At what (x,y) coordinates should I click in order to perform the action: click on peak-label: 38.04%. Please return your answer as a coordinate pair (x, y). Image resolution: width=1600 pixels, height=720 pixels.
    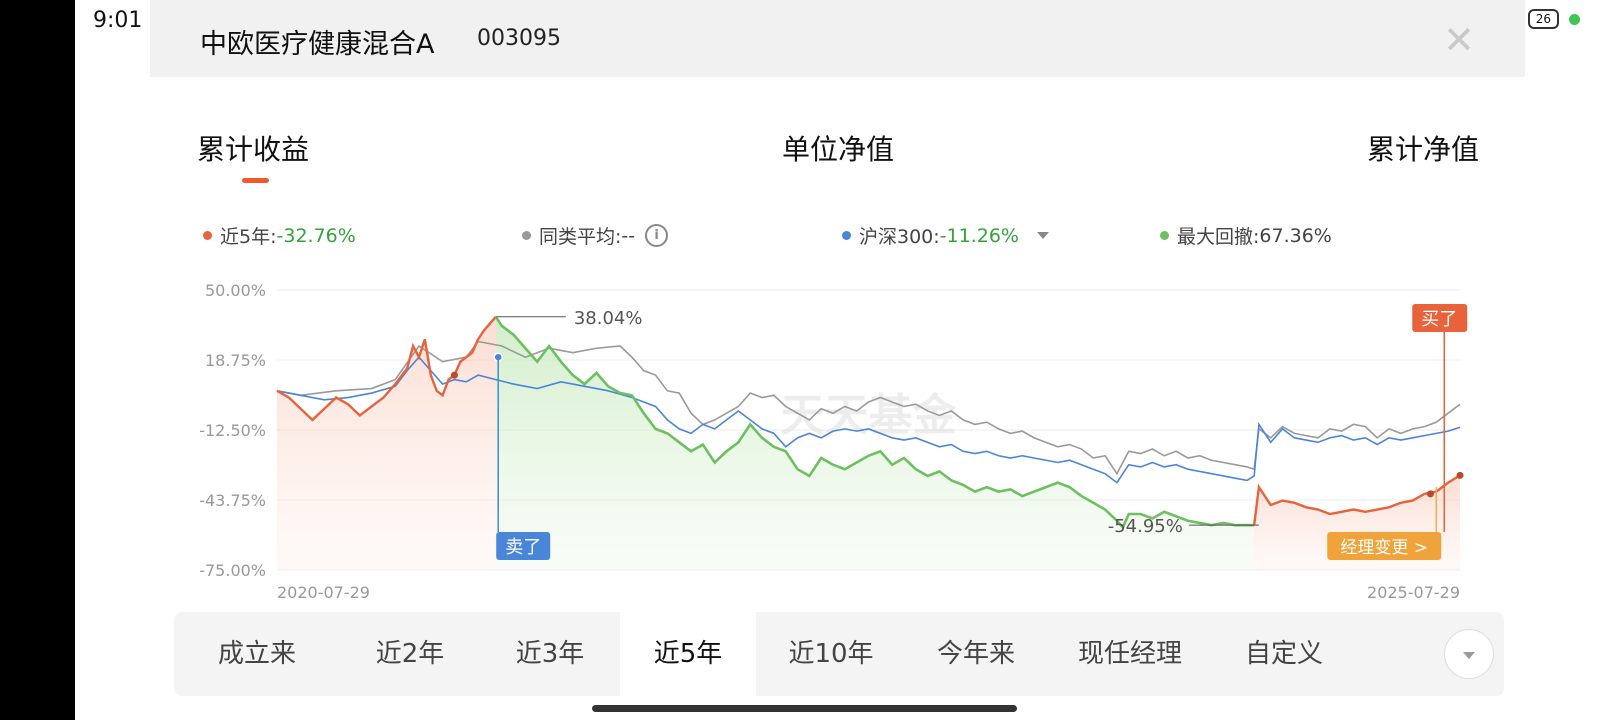
    Looking at the image, I should click on (608, 318).